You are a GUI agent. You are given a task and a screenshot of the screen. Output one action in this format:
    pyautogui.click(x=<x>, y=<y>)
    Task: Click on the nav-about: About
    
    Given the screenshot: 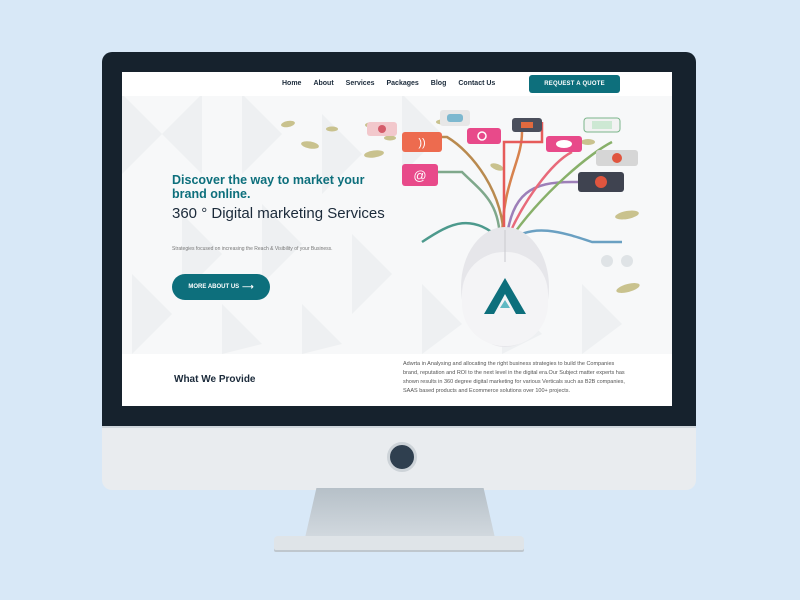 What is the action you would take?
    pyautogui.click(x=323, y=83)
    